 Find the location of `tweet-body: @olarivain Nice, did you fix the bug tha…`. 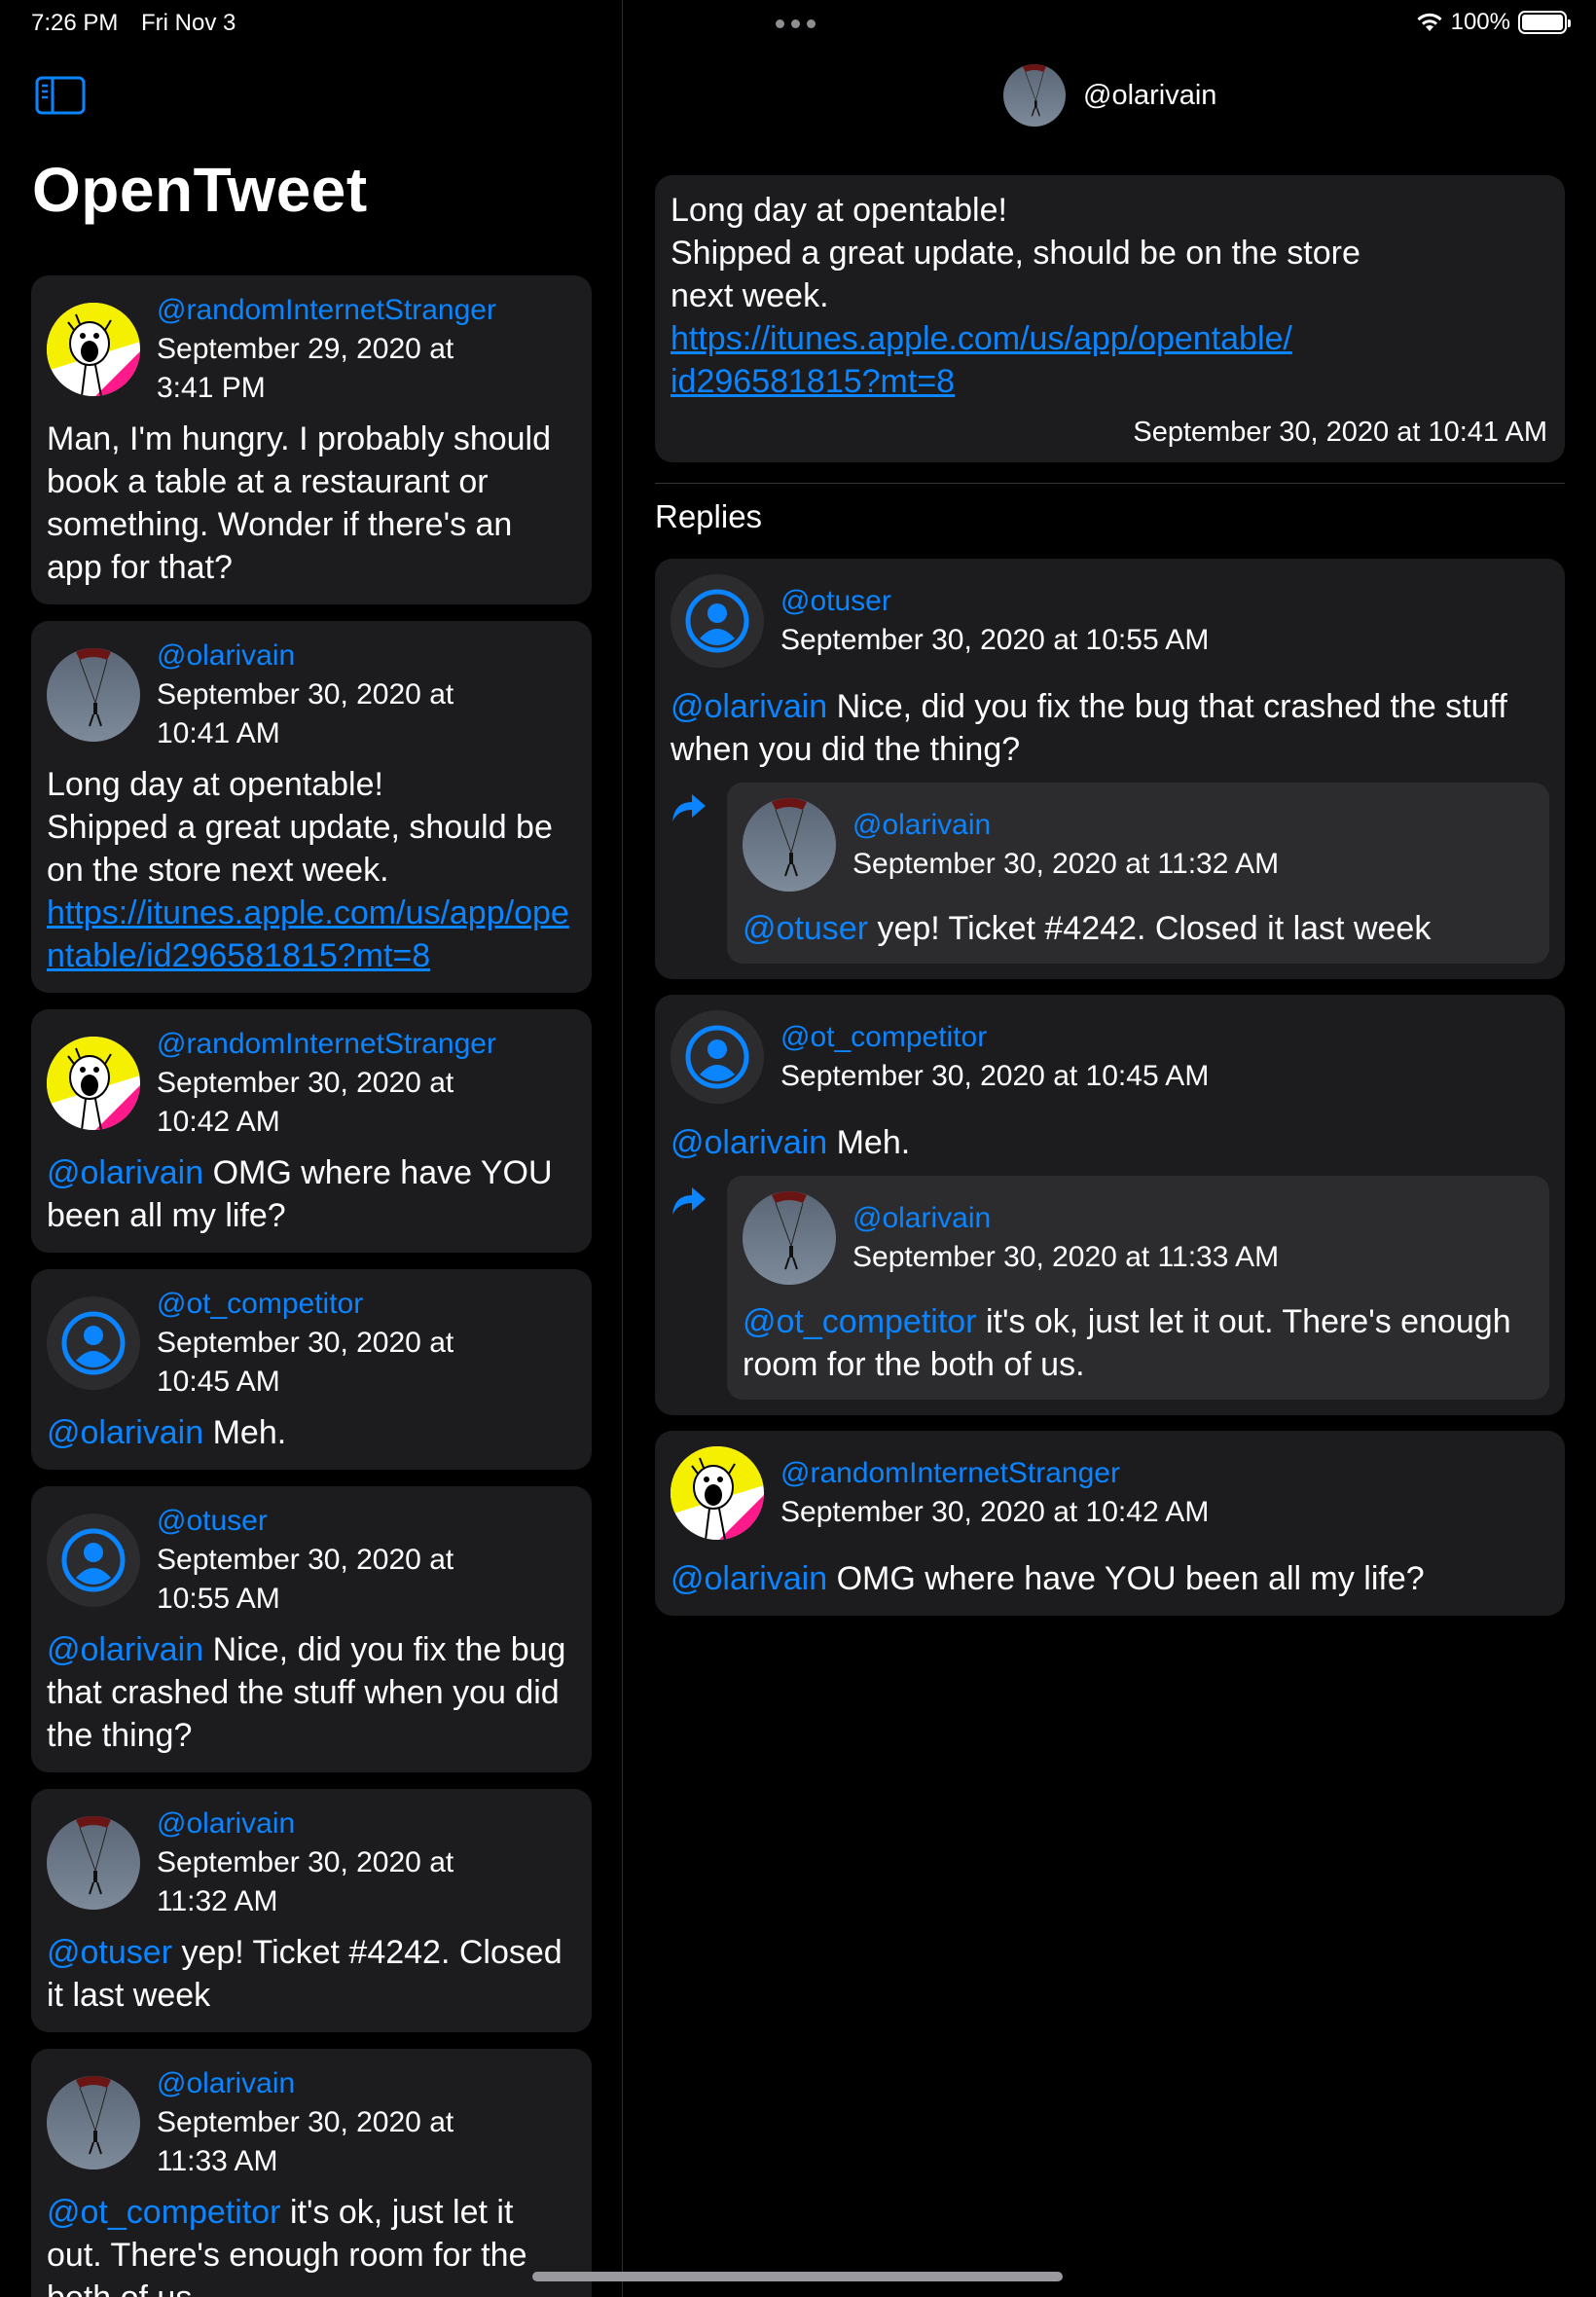

tweet-body: @olarivain Nice, did you fix the bug tha… is located at coordinates (311, 1692).